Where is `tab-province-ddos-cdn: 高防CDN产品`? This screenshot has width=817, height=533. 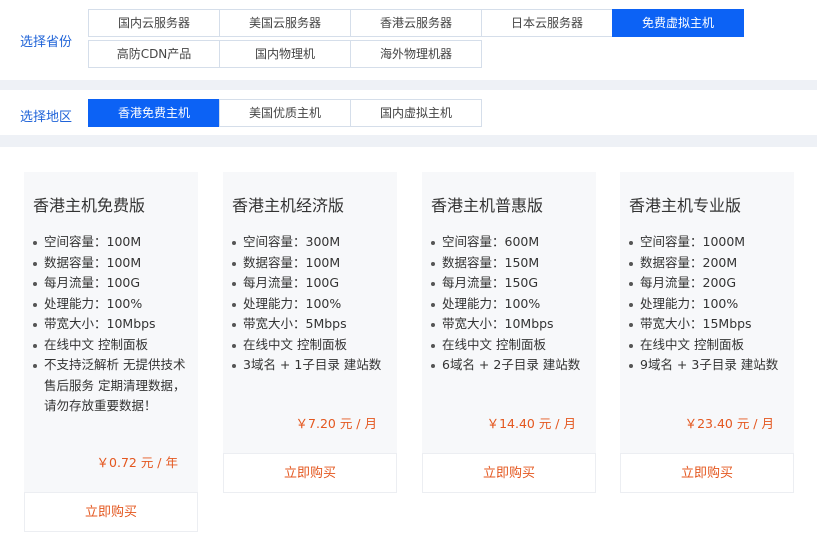 tab-province-ddos-cdn: 高防CDN产品 is located at coordinates (154, 54).